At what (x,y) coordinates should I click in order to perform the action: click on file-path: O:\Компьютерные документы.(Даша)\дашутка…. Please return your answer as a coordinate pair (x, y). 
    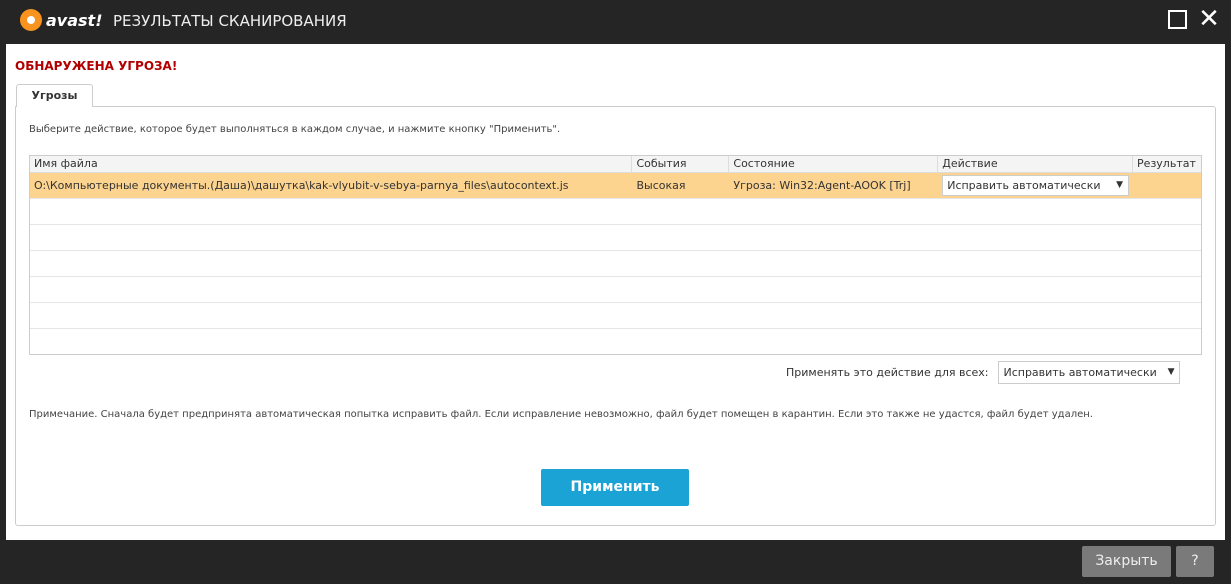
    Looking at the image, I should click on (301, 185).